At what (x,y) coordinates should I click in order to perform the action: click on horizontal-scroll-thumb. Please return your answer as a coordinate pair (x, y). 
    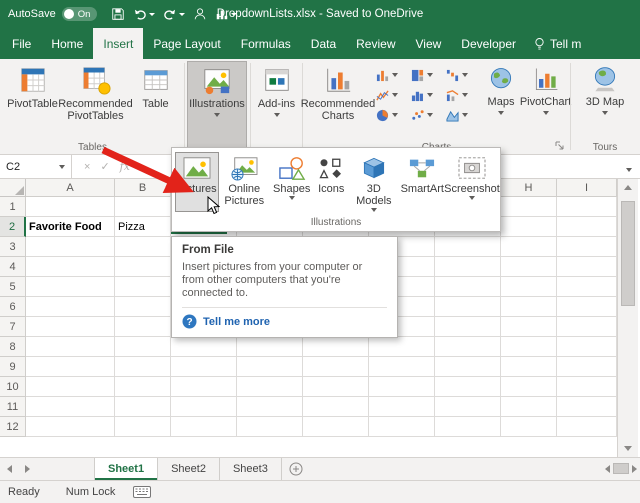
    Looking at the image, I should click on (621, 468).